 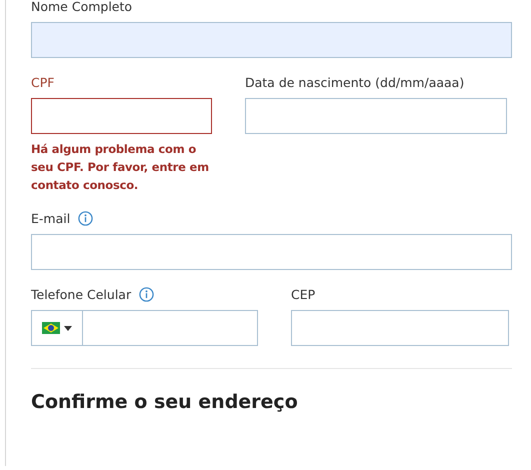 What do you see at coordinates (81, 7) in the screenshot?
I see `field-label: Nome Completo` at bounding box center [81, 7].